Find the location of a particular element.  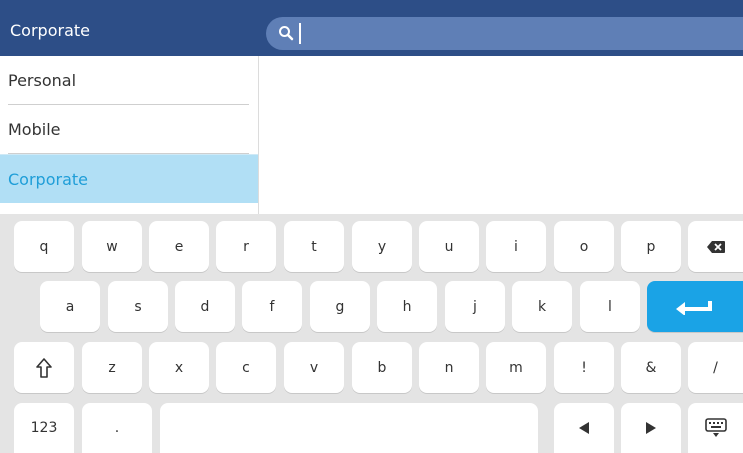

folder-item-label: Corporate is located at coordinates (48, 179).